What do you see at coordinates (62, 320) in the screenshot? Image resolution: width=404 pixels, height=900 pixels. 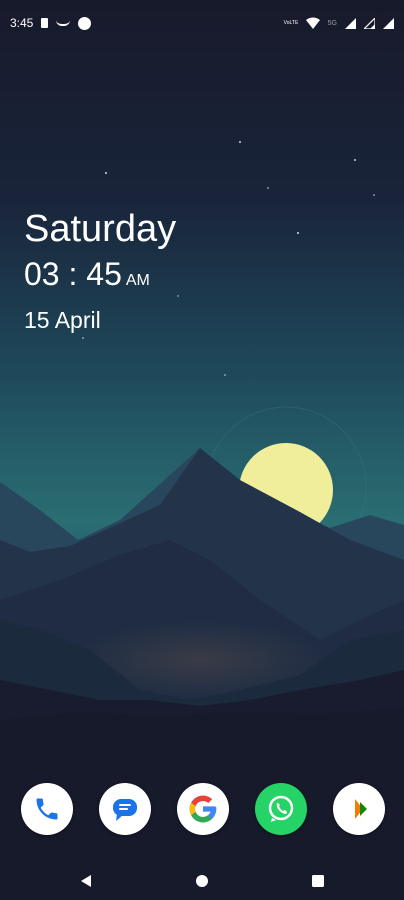 I see `date-label: 15 April` at bounding box center [62, 320].